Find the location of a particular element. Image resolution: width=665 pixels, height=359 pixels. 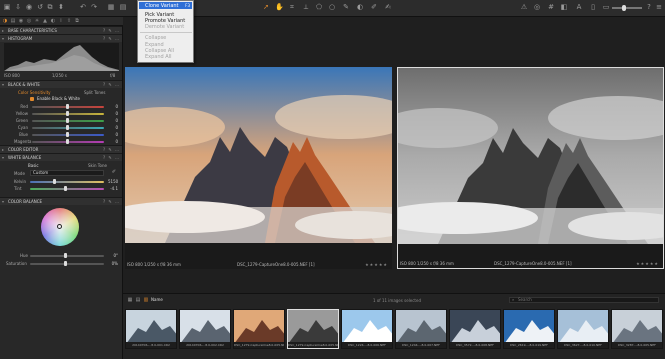

lens-tab-icon: ◎ is located at coordinates (29, 21).